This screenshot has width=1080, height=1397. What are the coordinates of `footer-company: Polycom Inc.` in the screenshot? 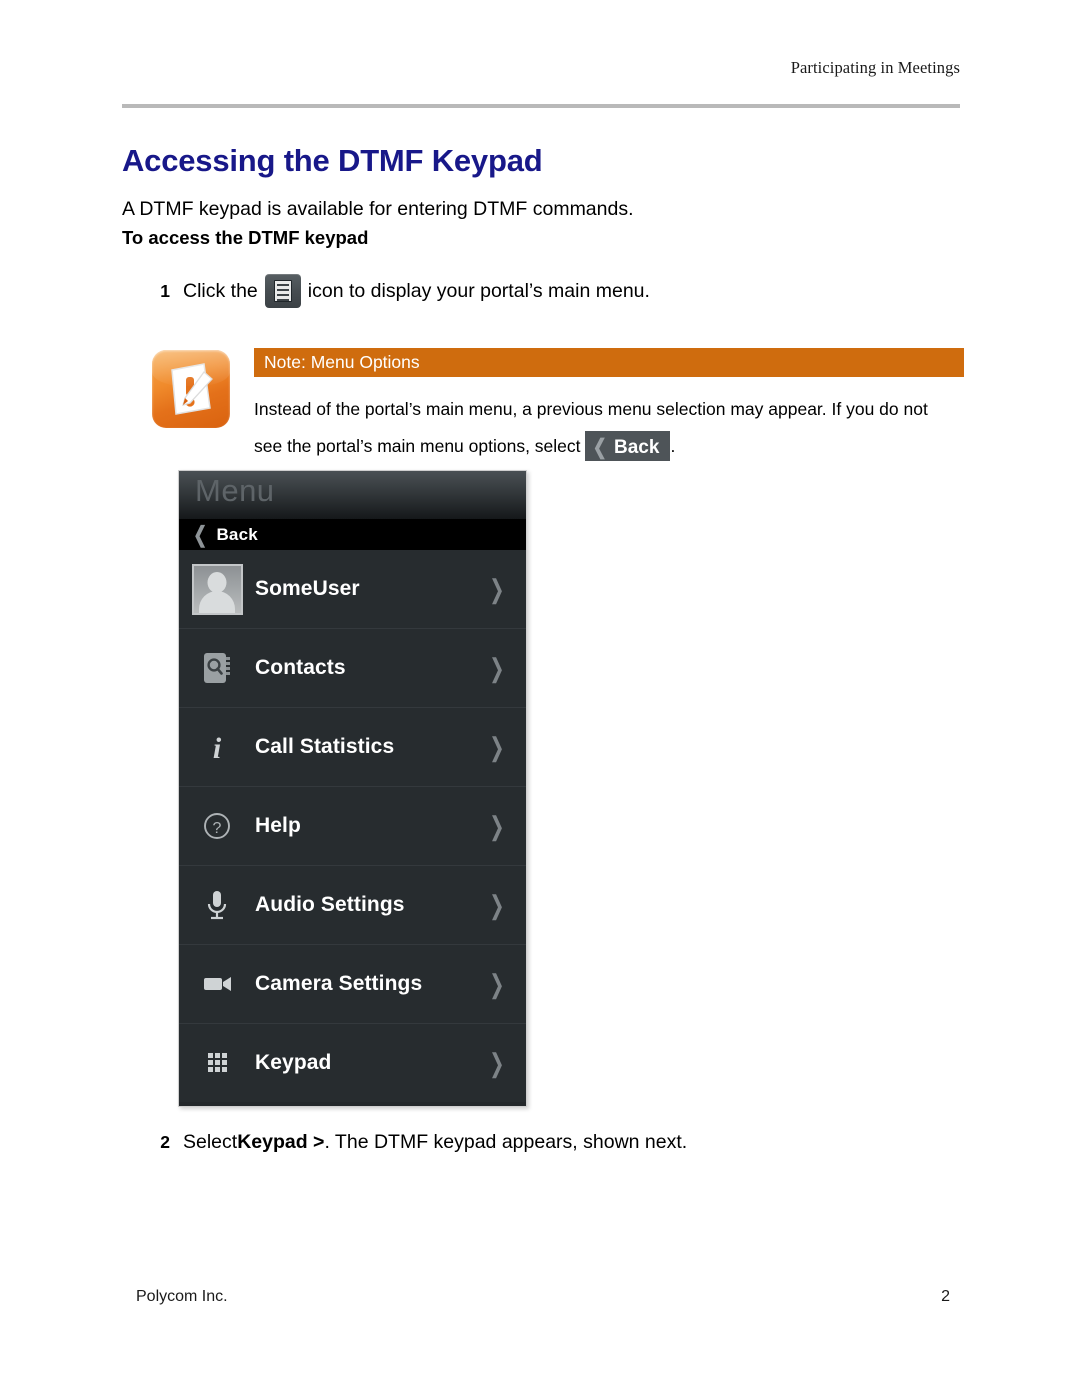 It's located at (182, 1296).